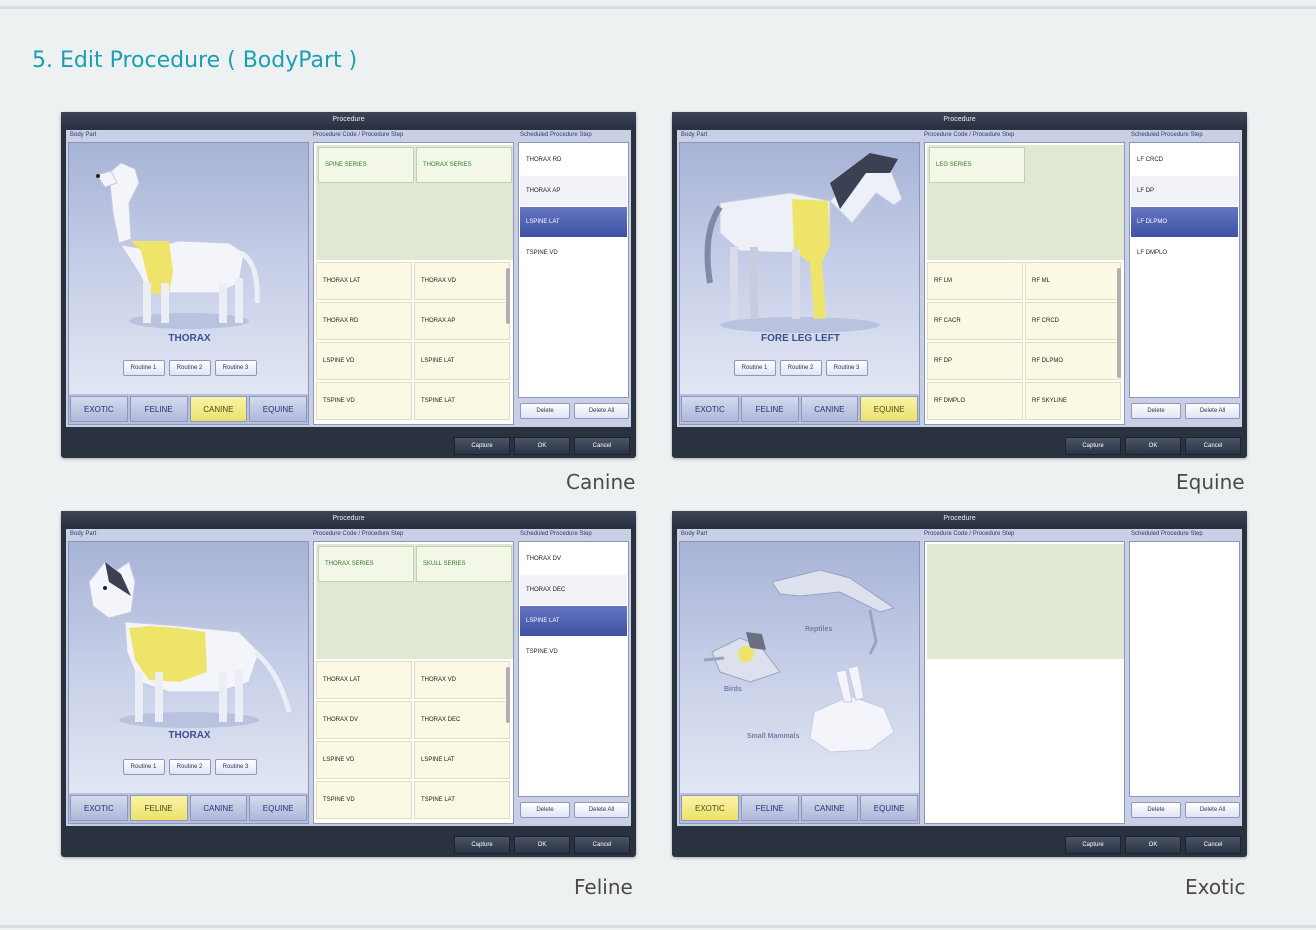 The height and width of the screenshot is (930, 1316). Describe the element at coordinates (364, 321) in the screenshot. I see `procedure-step-button: THORAX RD` at that location.